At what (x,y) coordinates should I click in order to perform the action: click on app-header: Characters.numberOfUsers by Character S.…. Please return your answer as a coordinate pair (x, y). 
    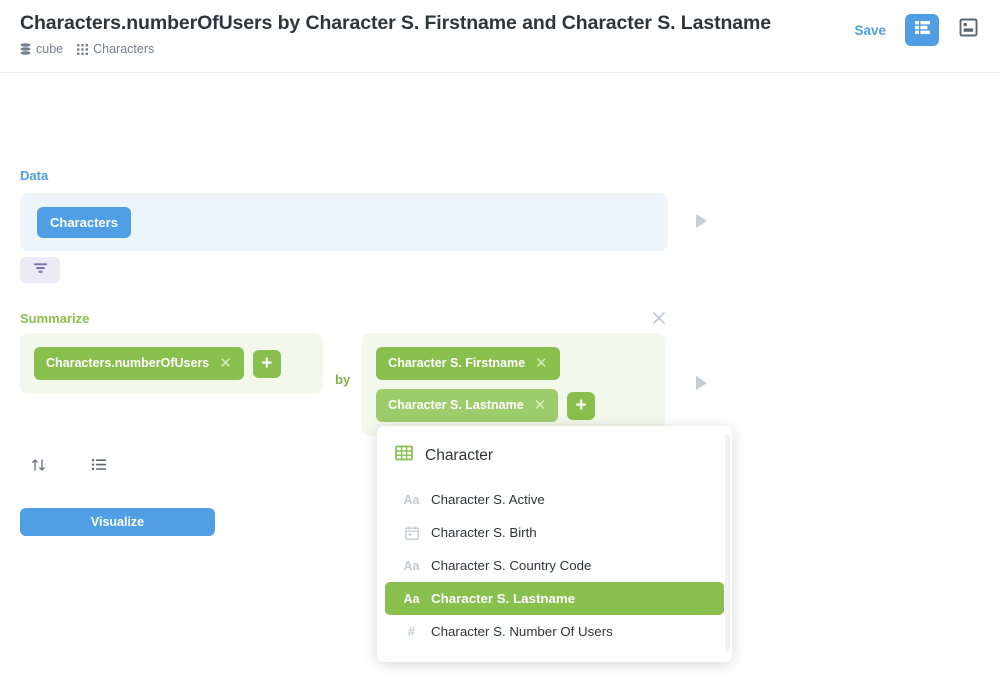
    Looking at the image, I should click on (500, 36).